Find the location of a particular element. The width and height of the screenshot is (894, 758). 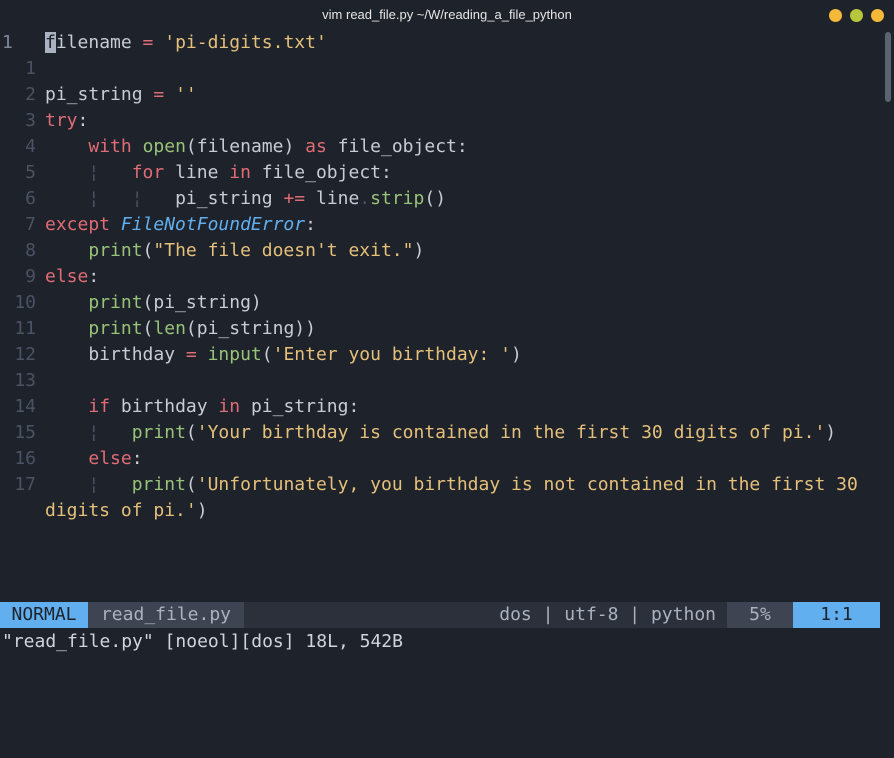

line-number: 3 is located at coordinates (30, 120).